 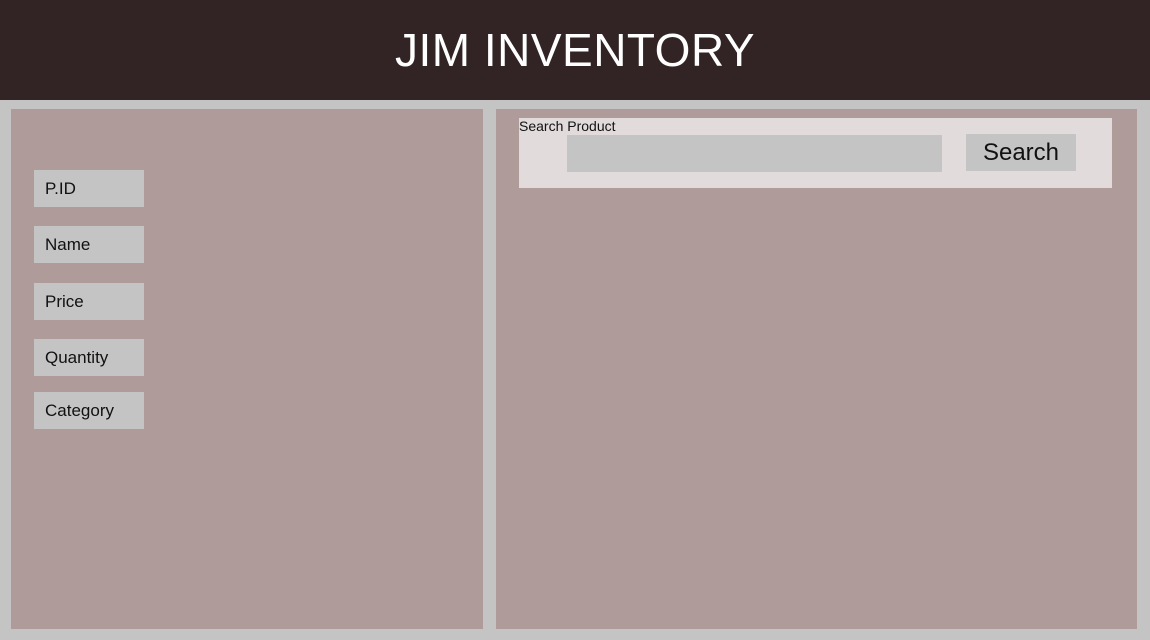 What do you see at coordinates (89, 188) in the screenshot?
I see `field-label-pid: P.ID` at bounding box center [89, 188].